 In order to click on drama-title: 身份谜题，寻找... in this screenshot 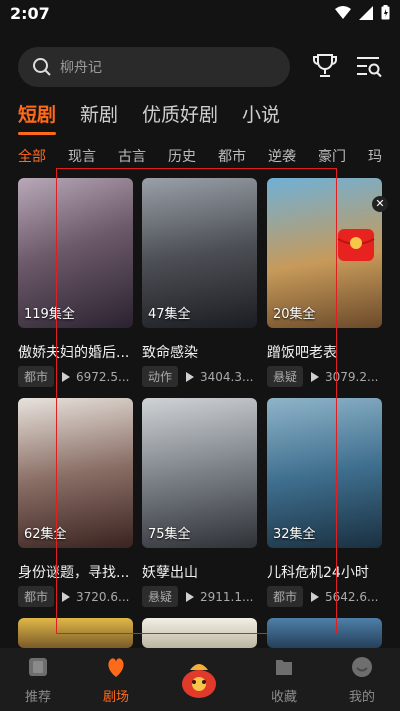, I will do `click(74, 573)`.